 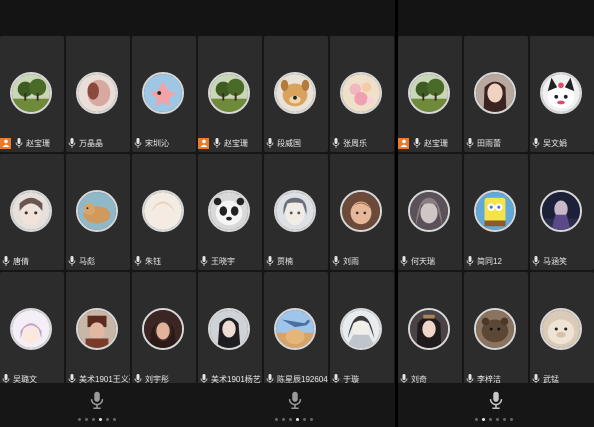 I want to click on participant-tile: 吴文娟, so click(x=562, y=94).